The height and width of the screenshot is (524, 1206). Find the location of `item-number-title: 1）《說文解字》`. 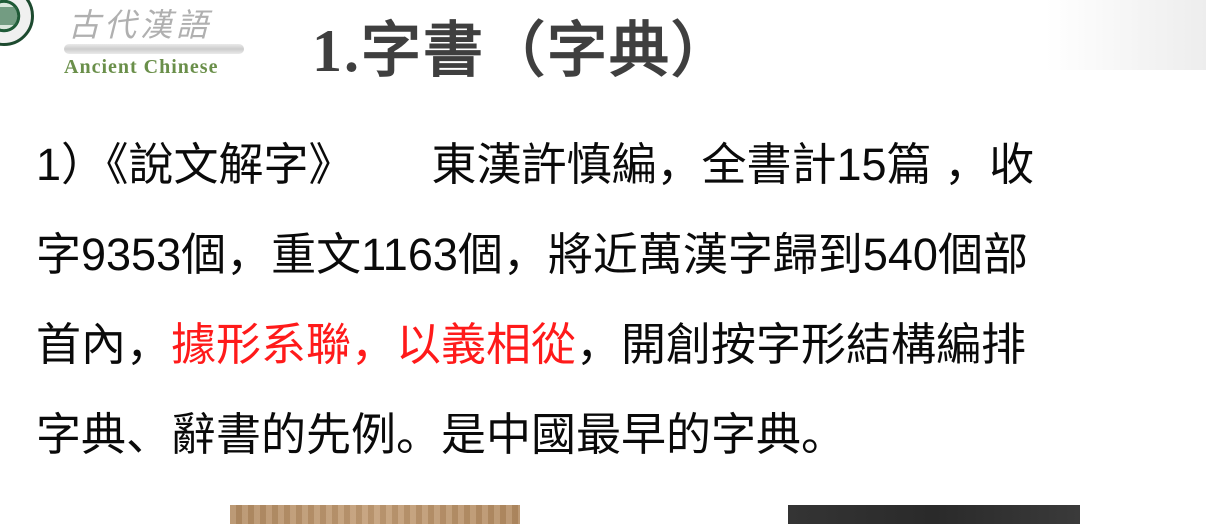

item-number-title: 1）《說文解字》 is located at coordinates (195, 164).